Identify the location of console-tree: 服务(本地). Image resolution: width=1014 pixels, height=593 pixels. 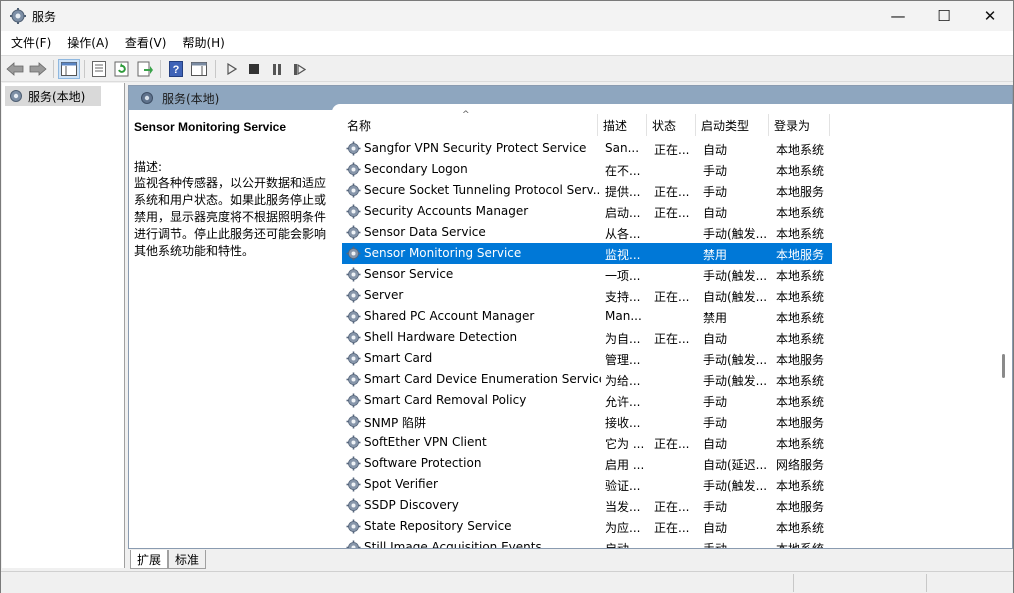
(63, 325).